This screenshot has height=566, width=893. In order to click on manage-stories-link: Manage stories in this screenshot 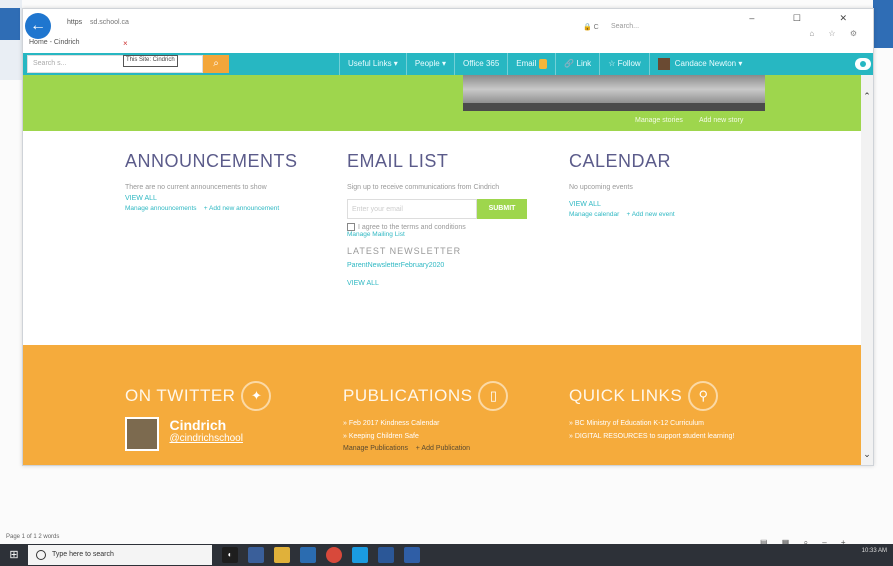, I will do `click(659, 120)`.